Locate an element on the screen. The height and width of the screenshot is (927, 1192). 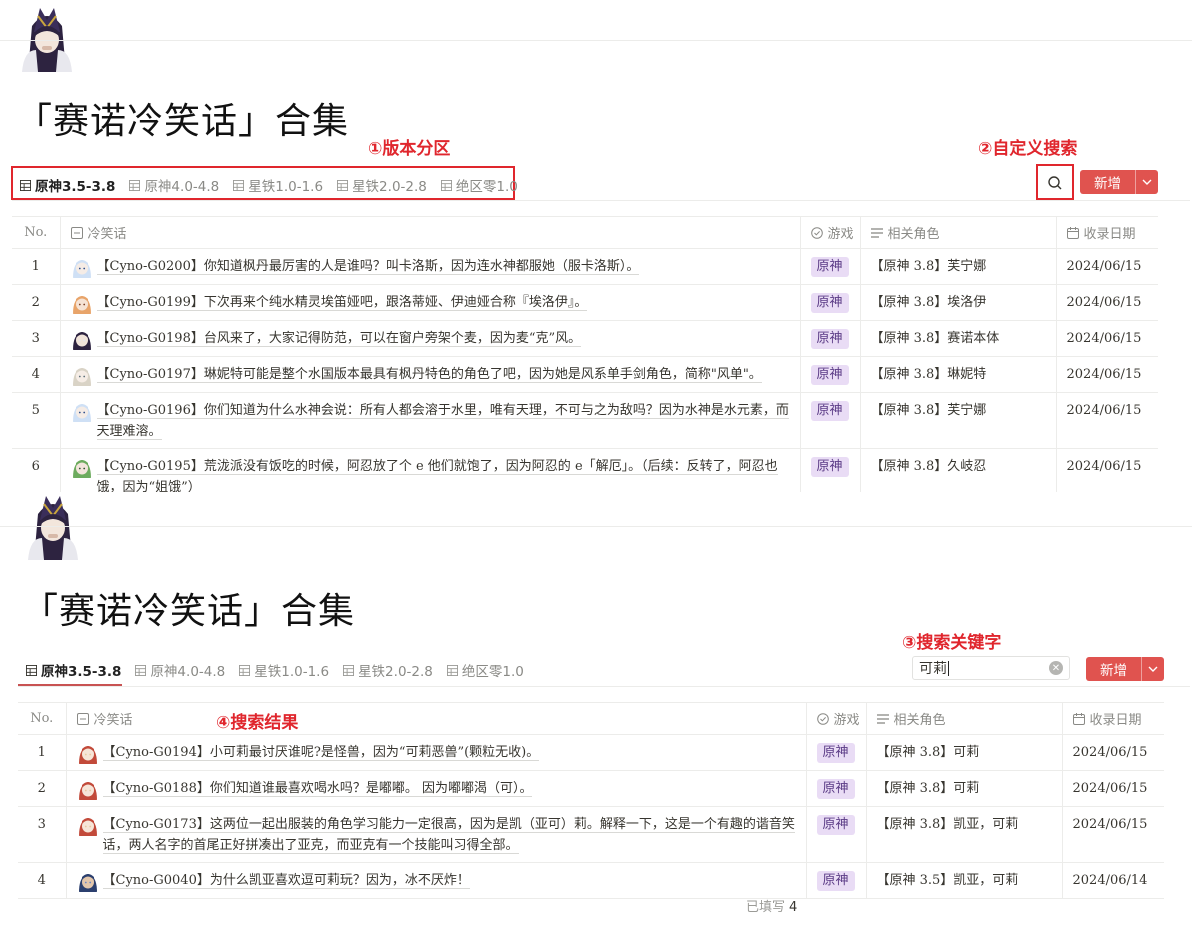
roles-cell: 【原神 3.5】凯亚，可莉 is located at coordinates (964, 880).